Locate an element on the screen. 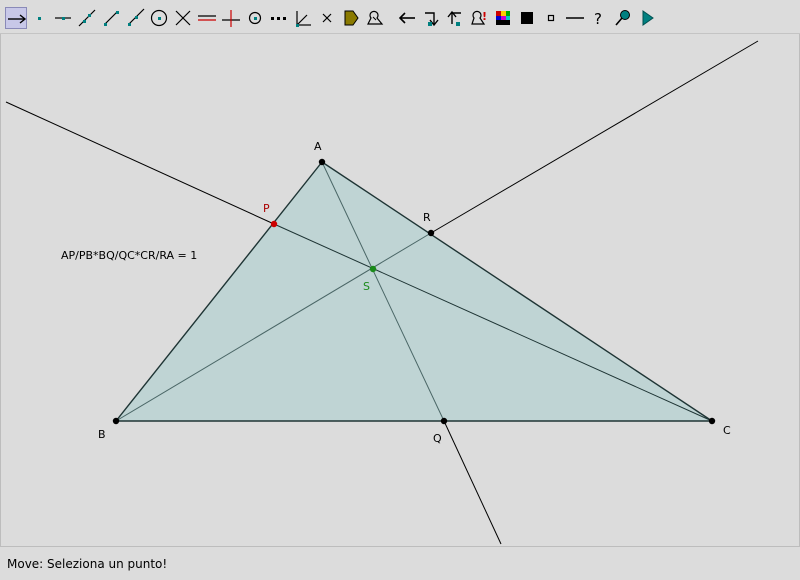 Image resolution: width=800 pixels, height=580 pixels. ray-tool-button is located at coordinates (135, 18).